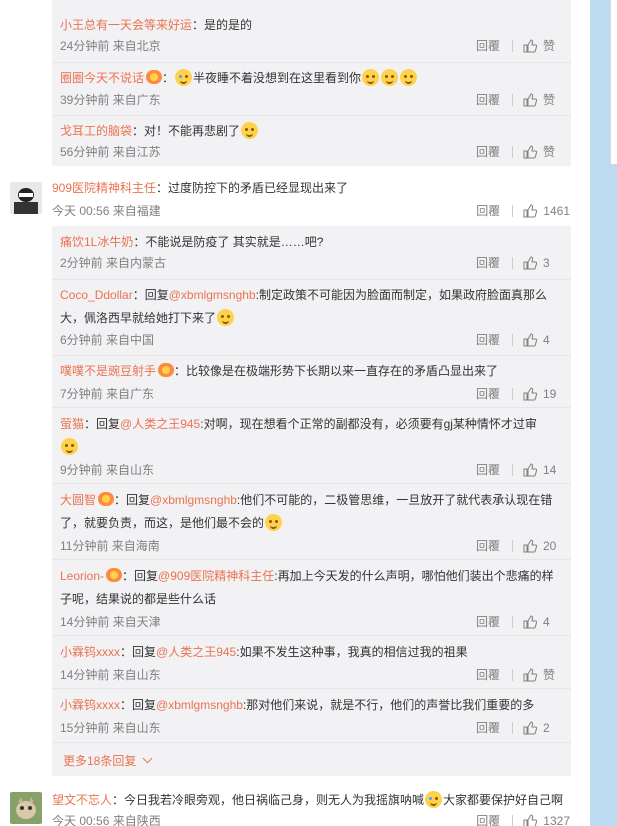 The image size is (617, 826). What do you see at coordinates (78, 500) in the screenshot?
I see `comment-username: 大圆智` at bounding box center [78, 500].